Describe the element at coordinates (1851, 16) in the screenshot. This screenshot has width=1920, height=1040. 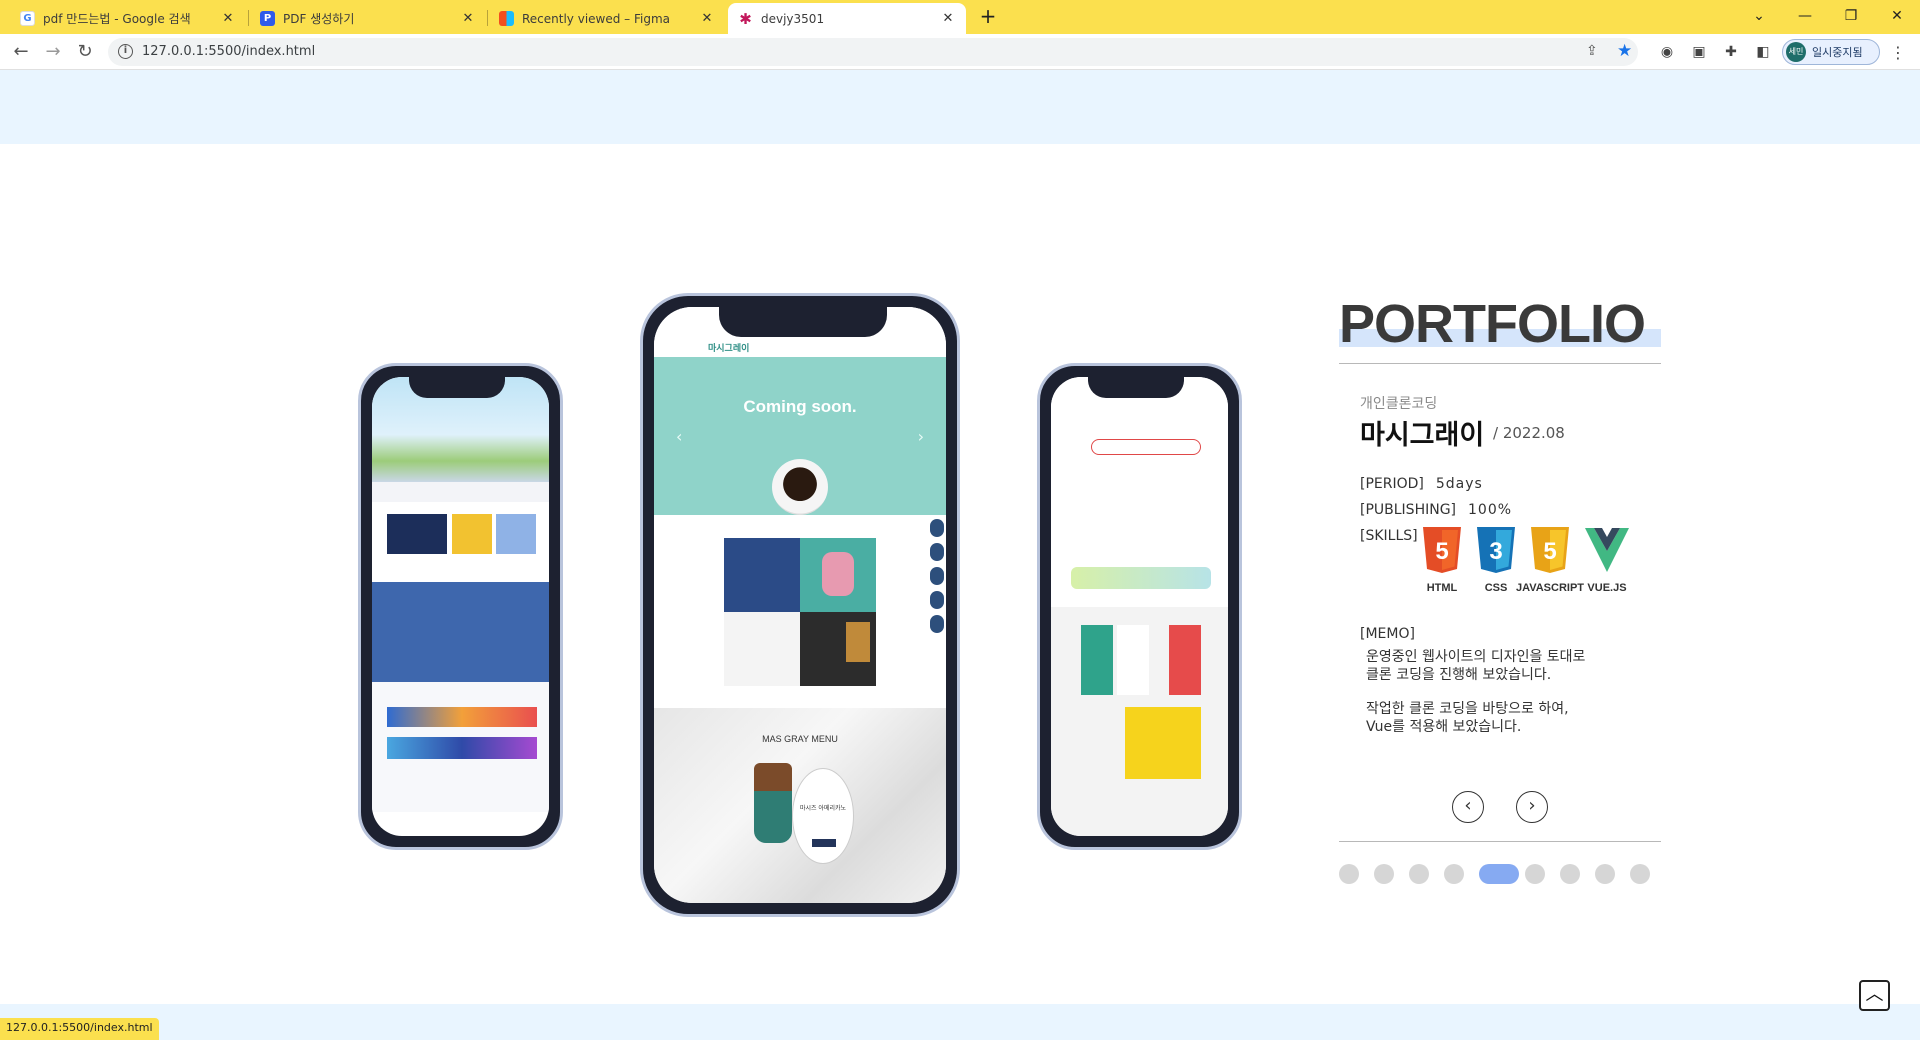
I see `restore-icon: ❐` at that location.